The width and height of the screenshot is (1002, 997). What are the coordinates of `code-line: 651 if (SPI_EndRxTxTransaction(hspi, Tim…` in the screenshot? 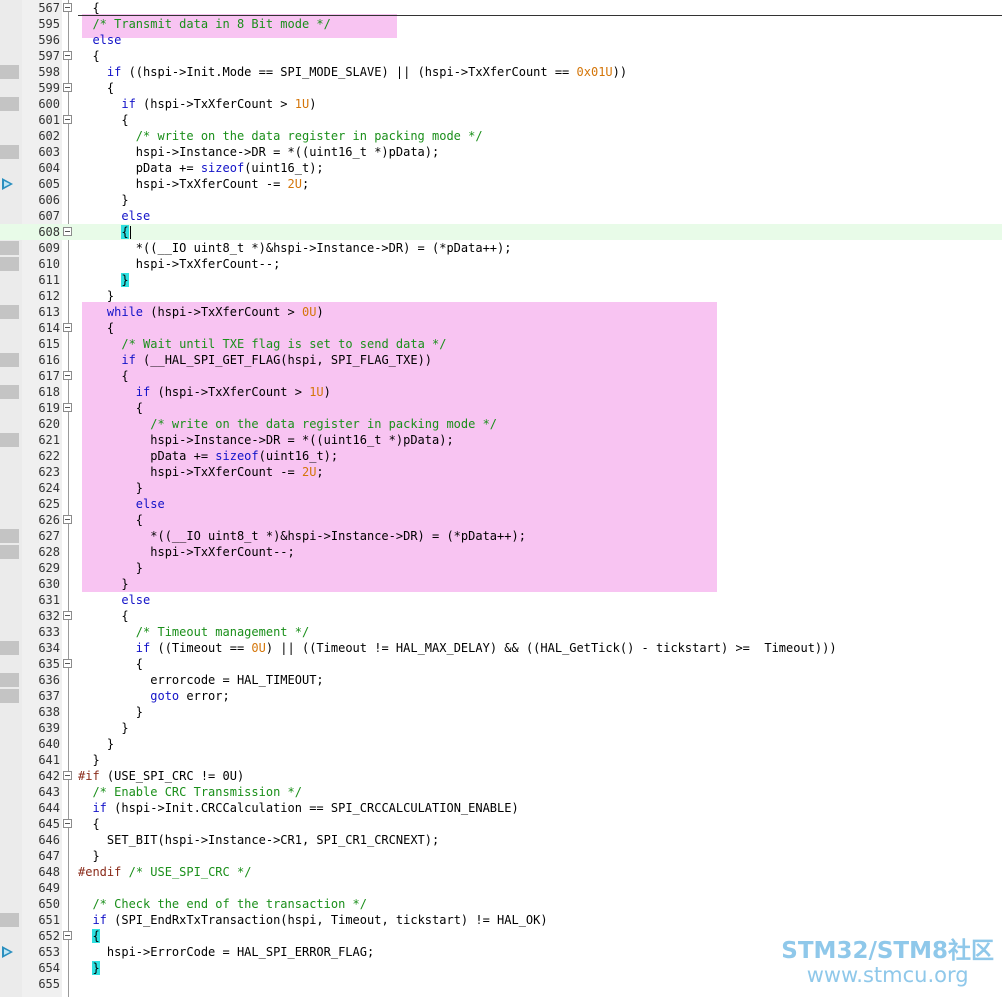 It's located at (501, 920).